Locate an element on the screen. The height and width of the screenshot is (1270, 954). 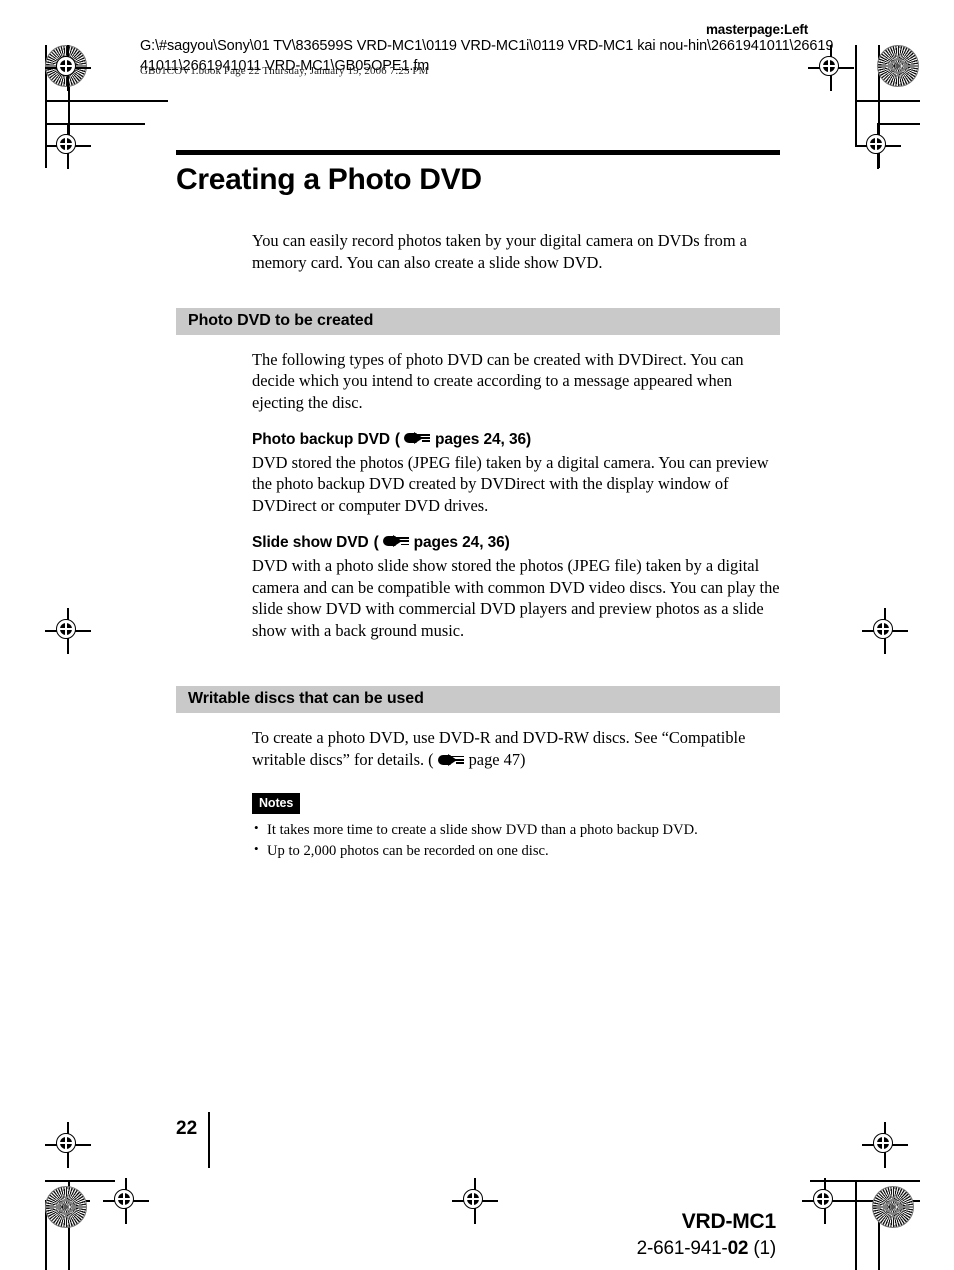
section-heading-writable-discs: Writable discs that can be used is located at coordinates (478, 699).